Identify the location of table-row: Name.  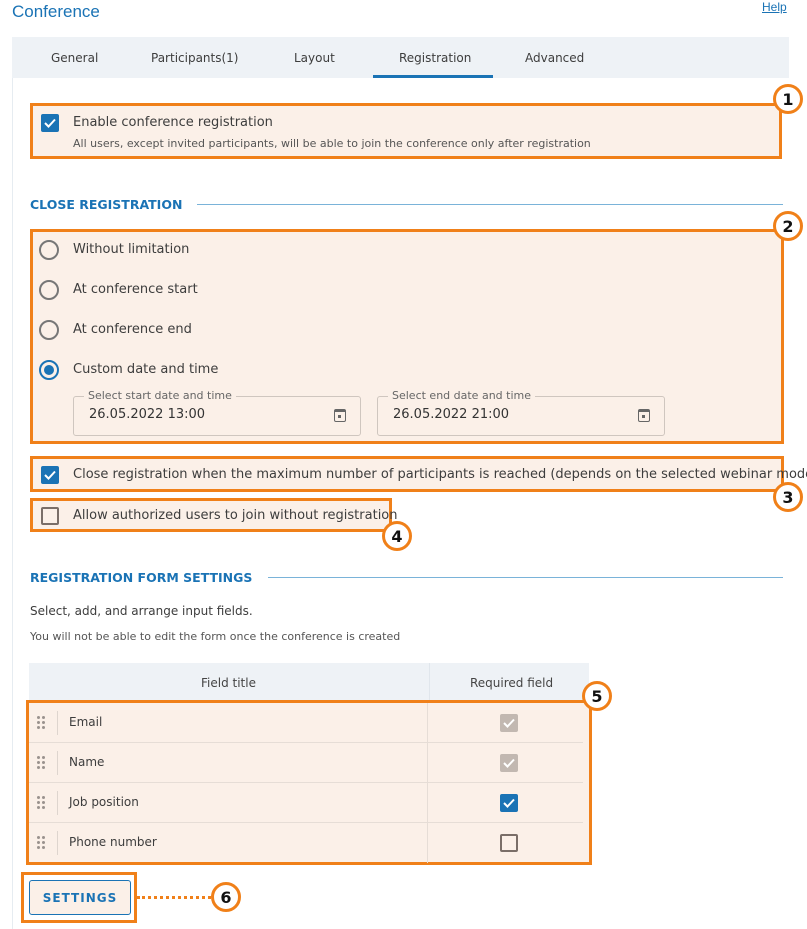
(306, 763).